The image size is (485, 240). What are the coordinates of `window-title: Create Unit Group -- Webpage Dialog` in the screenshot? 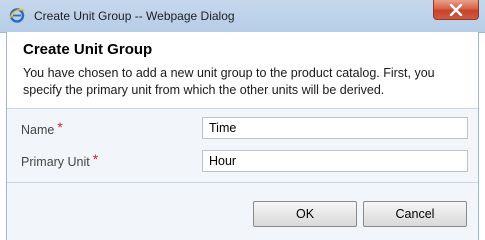 It's located at (134, 16).